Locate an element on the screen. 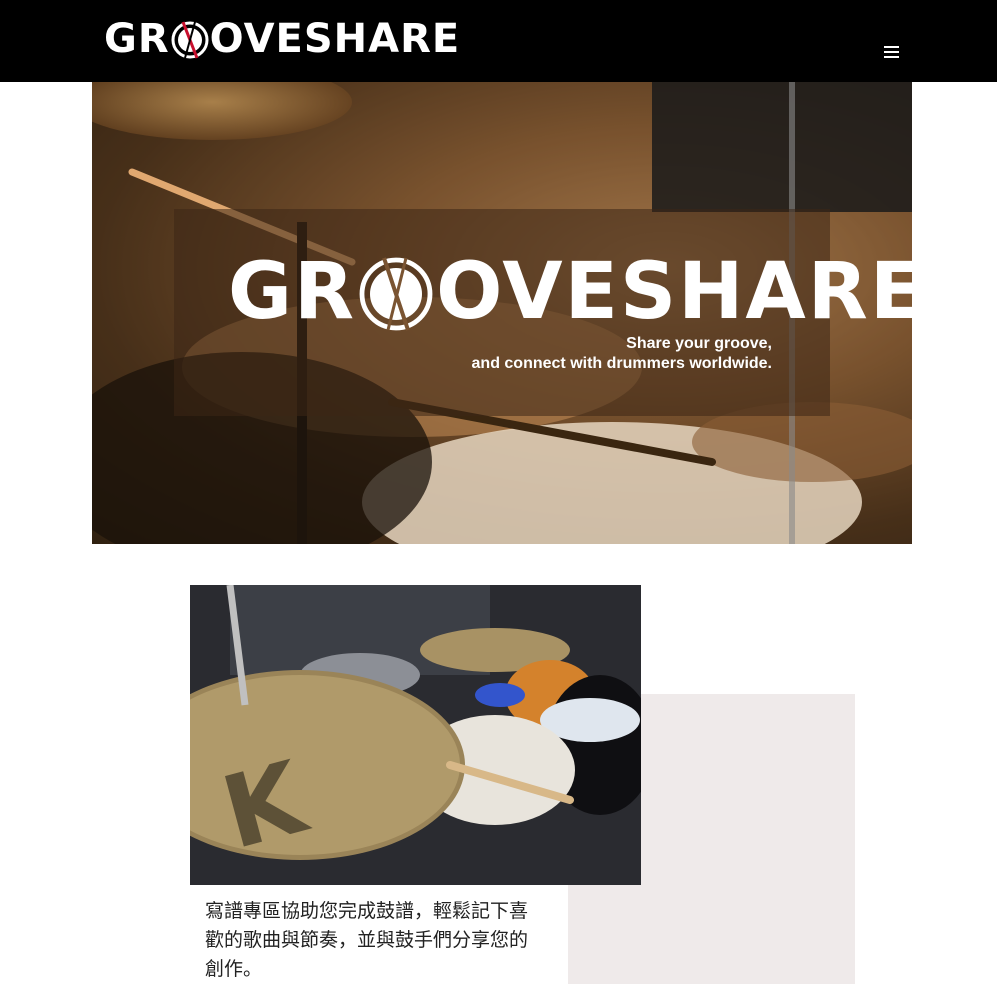  feature-description: 寫譜專區協助您完成鼓譜，輕鬆記下喜歡的歌曲與節奏，並與鼓手們分享您的創作。 is located at coordinates (367, 940).